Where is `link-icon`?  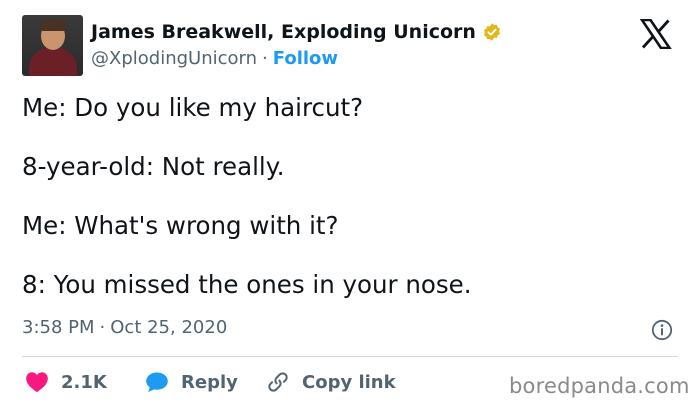 link-icon is located at coordinates (278, 382).